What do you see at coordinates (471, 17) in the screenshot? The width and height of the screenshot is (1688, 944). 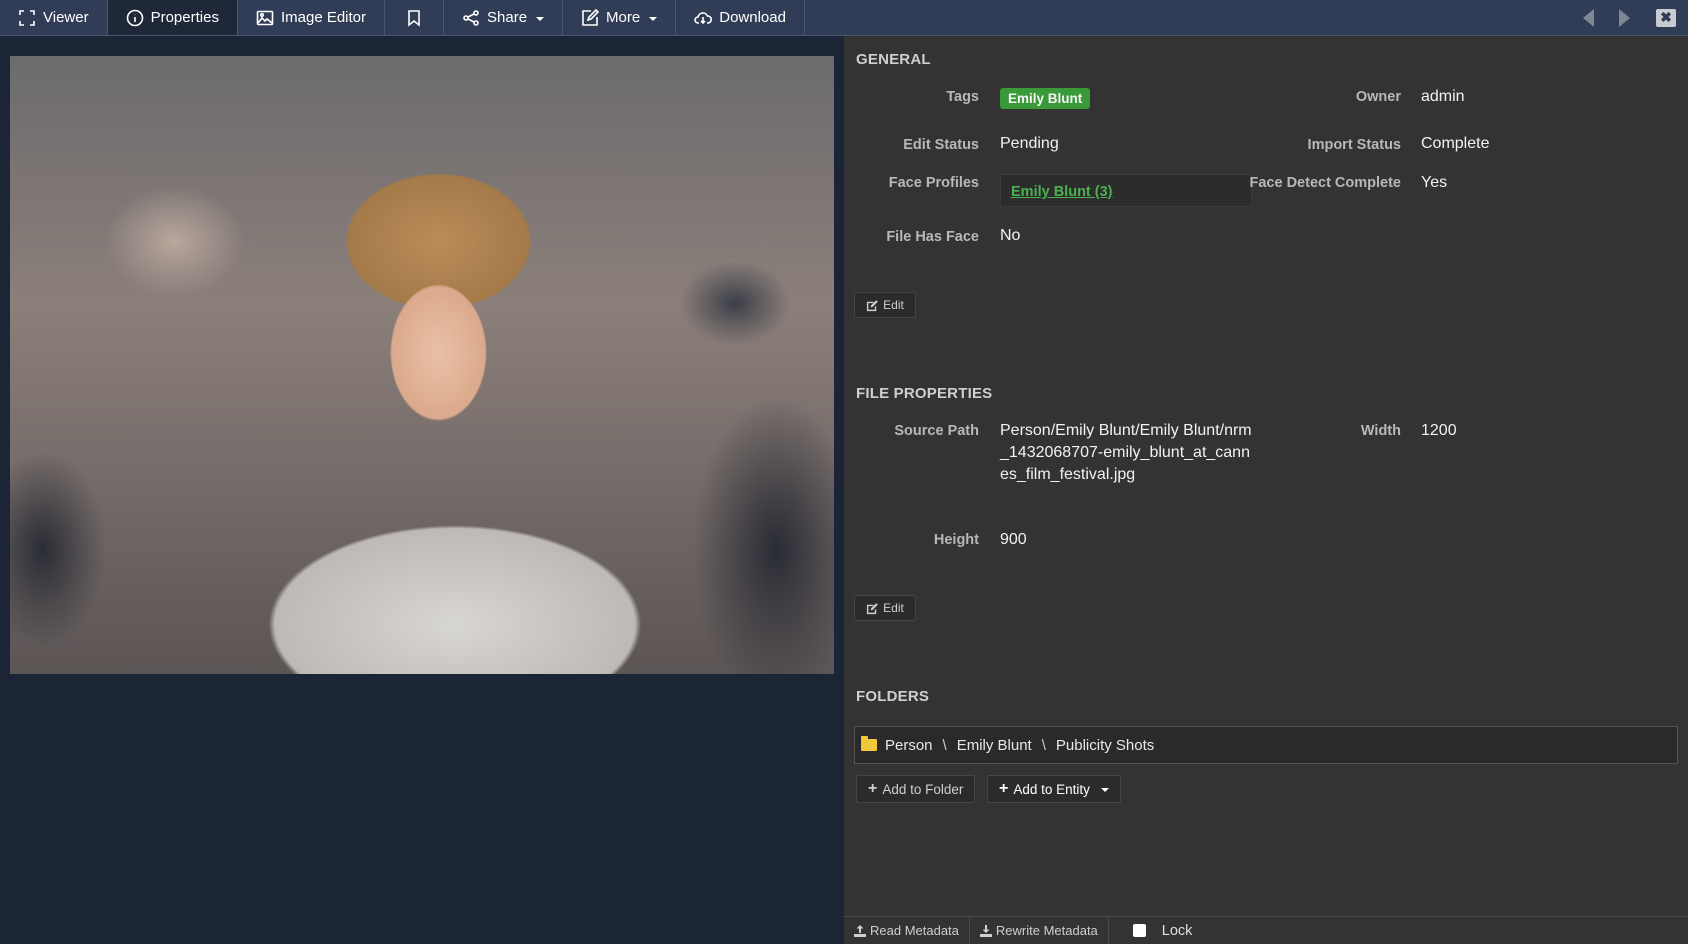 I see `share-icon` at bounding box center [471, 17].